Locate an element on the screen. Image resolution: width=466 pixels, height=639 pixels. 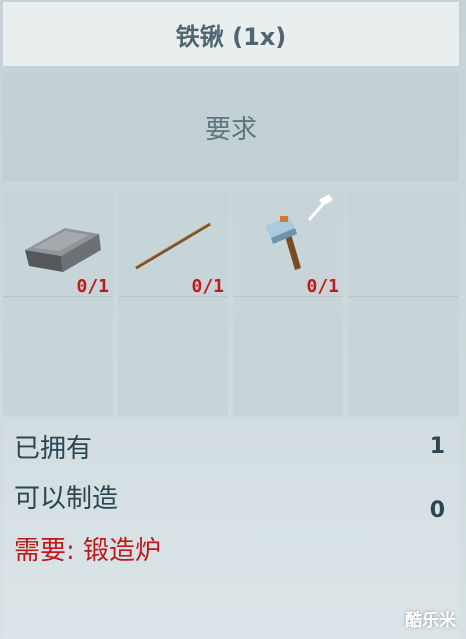
owned-value: 1 is located at coordinates (437, 446).